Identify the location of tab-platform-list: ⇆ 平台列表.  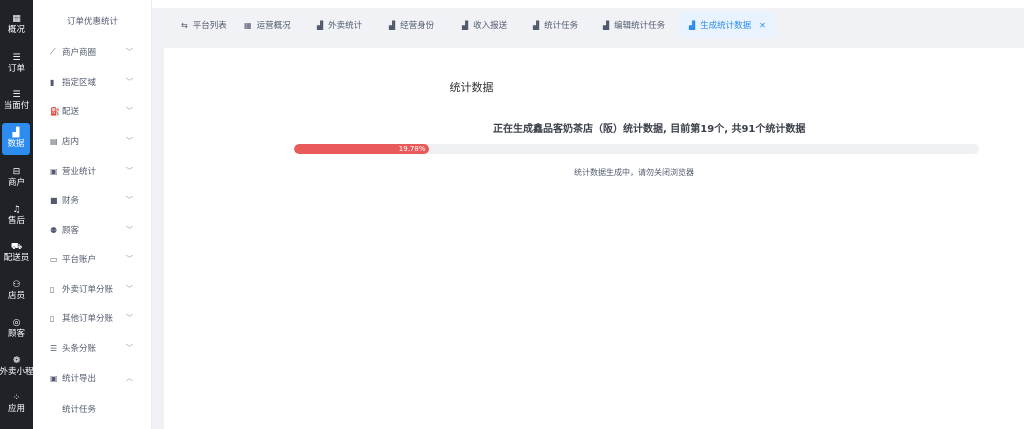
(204, 25).